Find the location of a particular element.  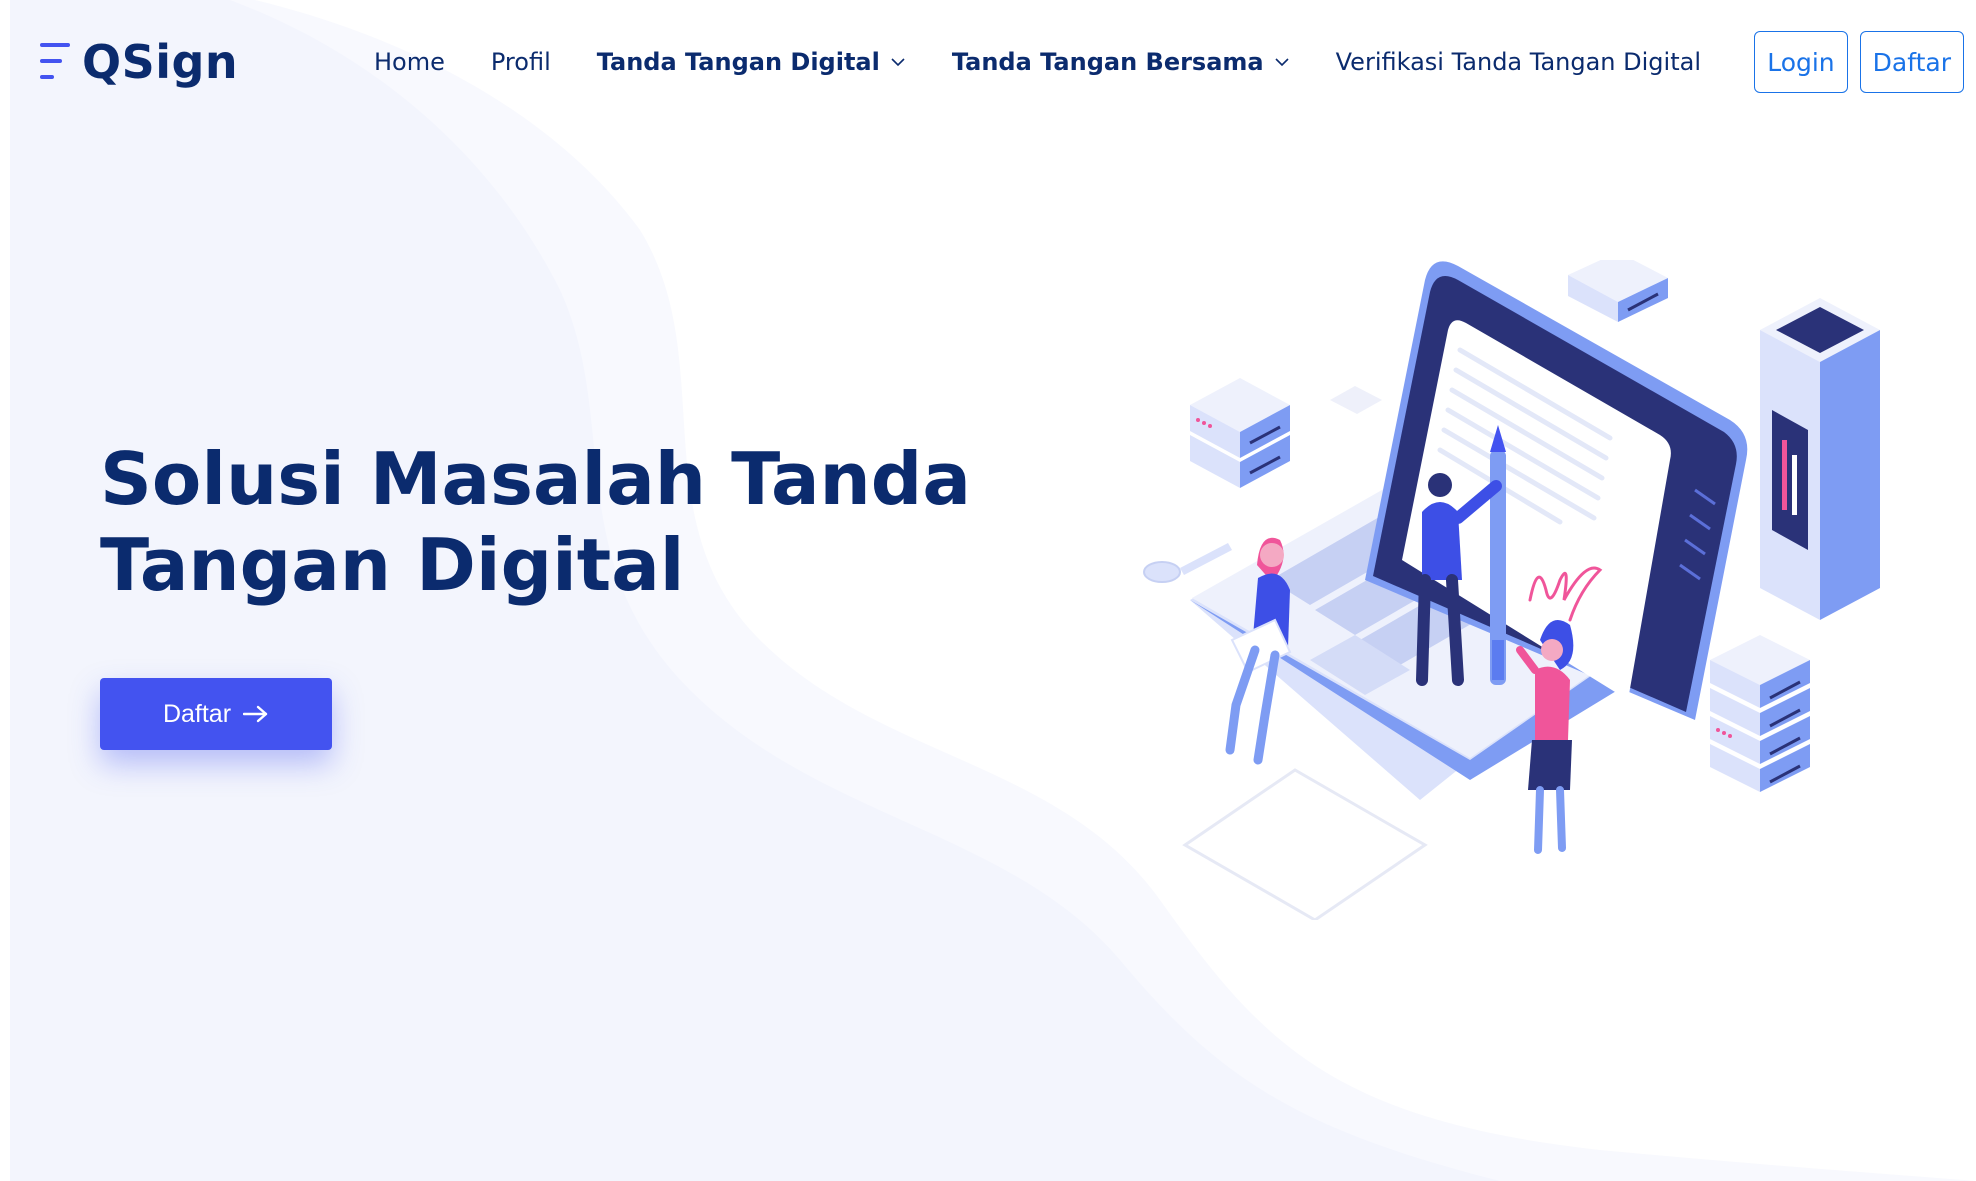

left-edge-strip is located at coordinates (5, 590).